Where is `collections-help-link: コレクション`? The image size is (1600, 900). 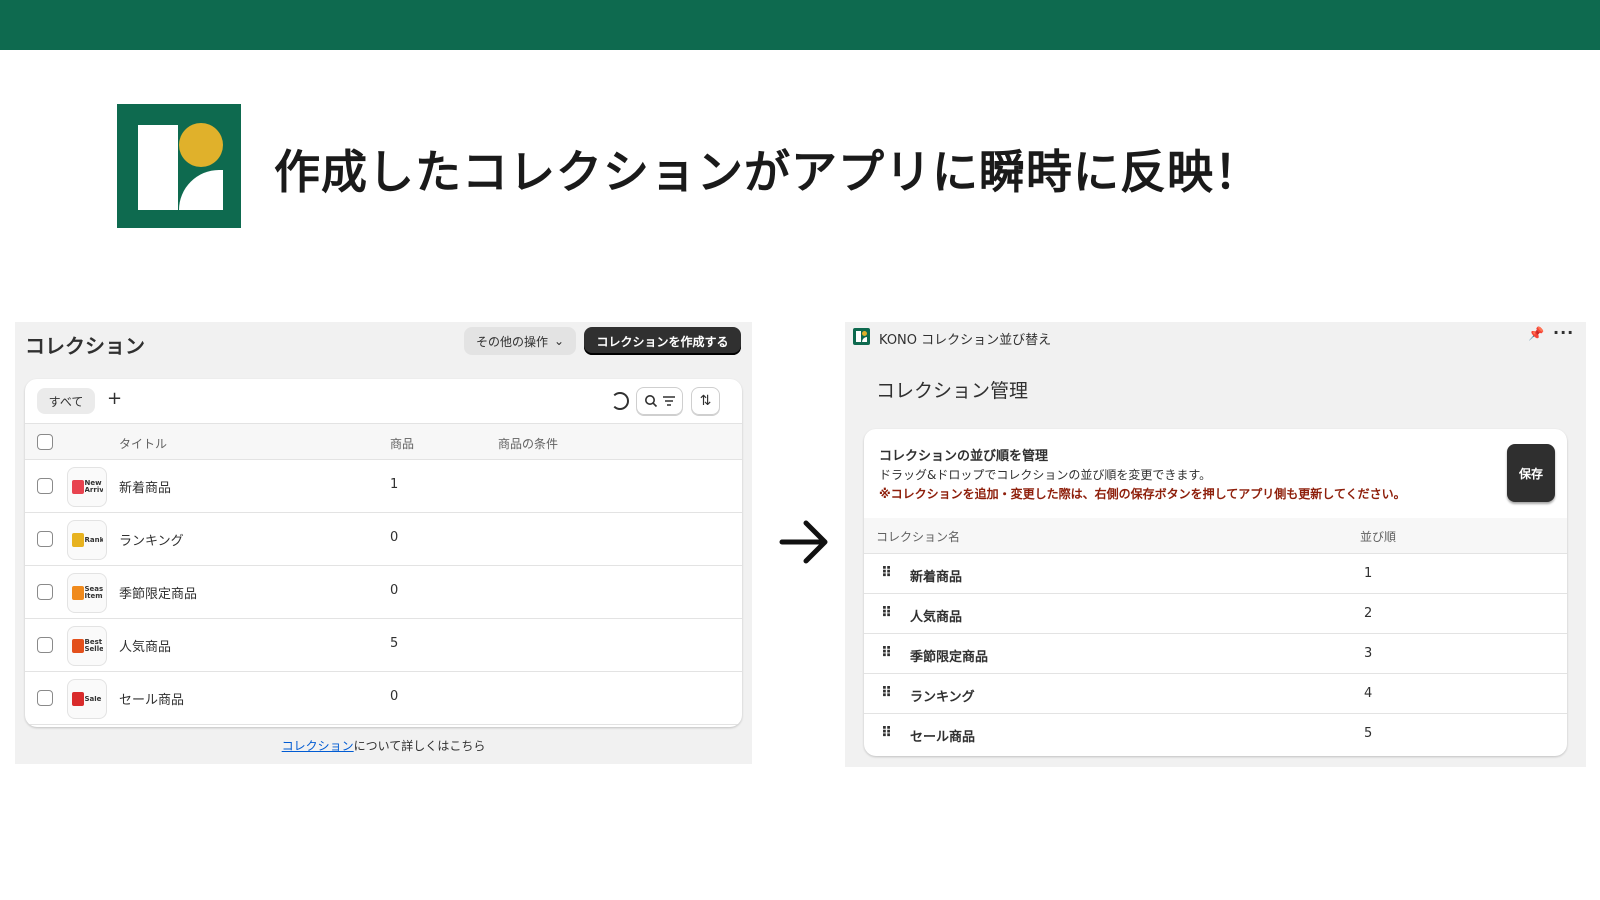
collections-help-link: コレクション is located at coordinates (318, 746).